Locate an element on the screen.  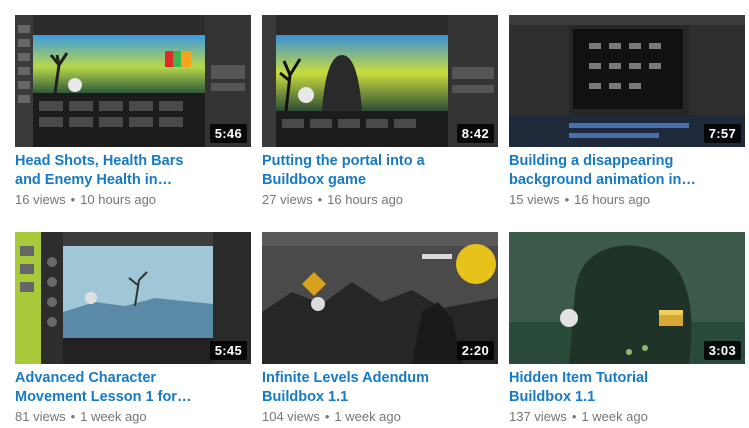
view-count: 15 views is located at coordinates (534, 199).